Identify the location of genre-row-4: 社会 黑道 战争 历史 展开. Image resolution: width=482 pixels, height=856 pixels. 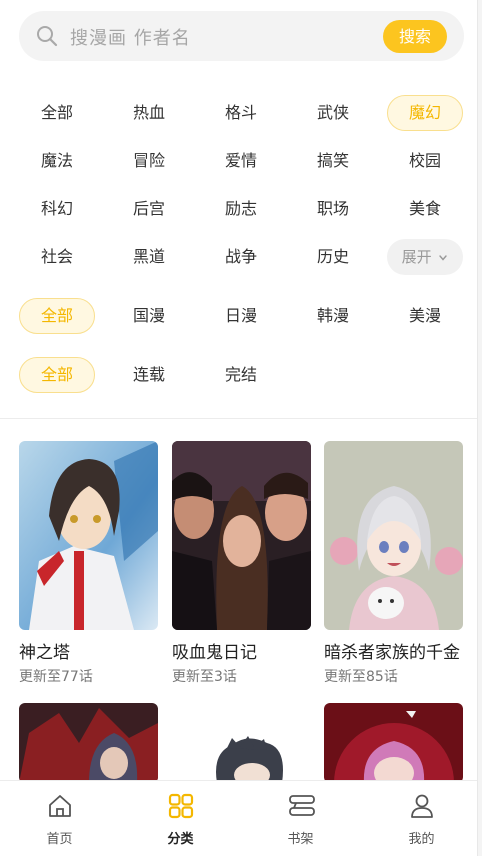
(241, 257).